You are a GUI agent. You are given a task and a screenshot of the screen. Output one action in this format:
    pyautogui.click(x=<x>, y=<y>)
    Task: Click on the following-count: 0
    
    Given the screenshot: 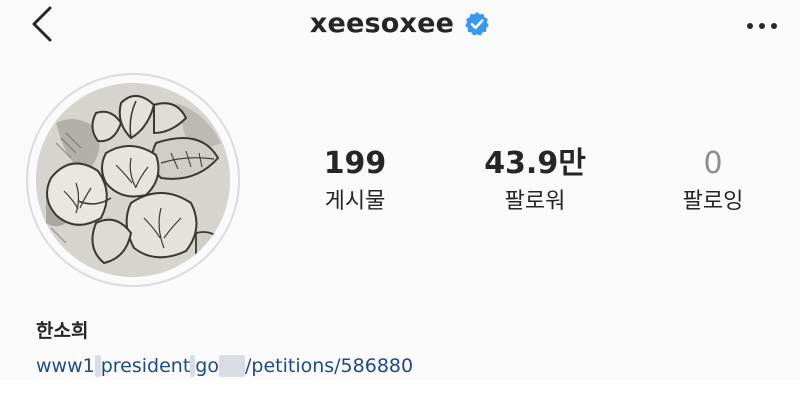 What is the action you would take?
    pyautogui.click(x=713, y=163)
    